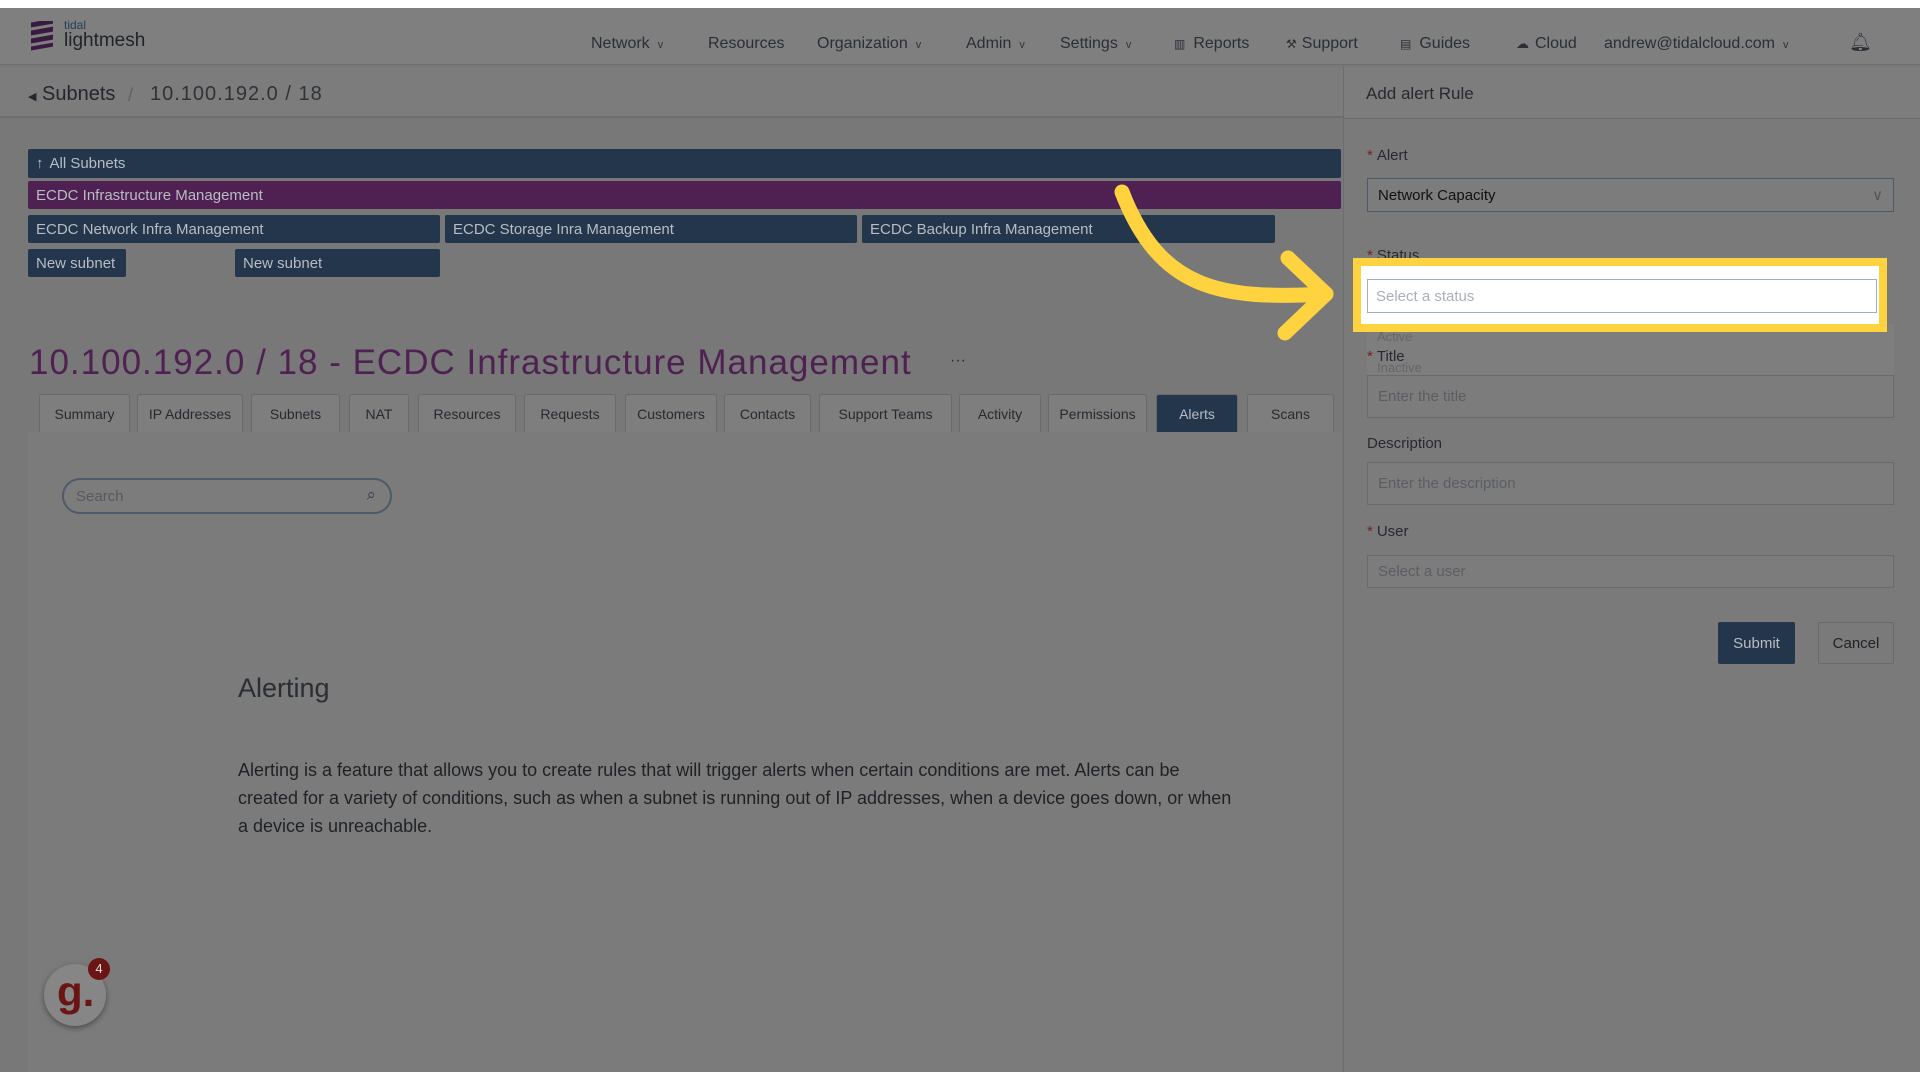  Describe the element at coordinates (467, 413) in the screenshot. I see `tab-resources: Resources` at that location.